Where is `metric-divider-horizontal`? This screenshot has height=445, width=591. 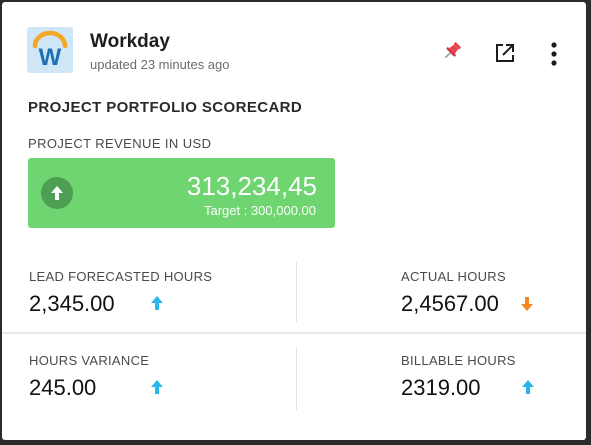
metric-divider-horizontal is located at coordinates (294, 333).